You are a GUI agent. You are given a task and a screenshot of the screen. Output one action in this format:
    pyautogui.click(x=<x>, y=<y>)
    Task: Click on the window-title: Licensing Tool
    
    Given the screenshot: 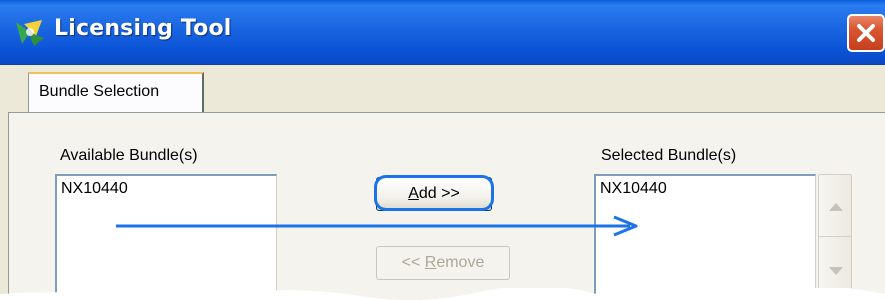 What is the action you would take?
    pyautogui.click(x=143, y=28)
    